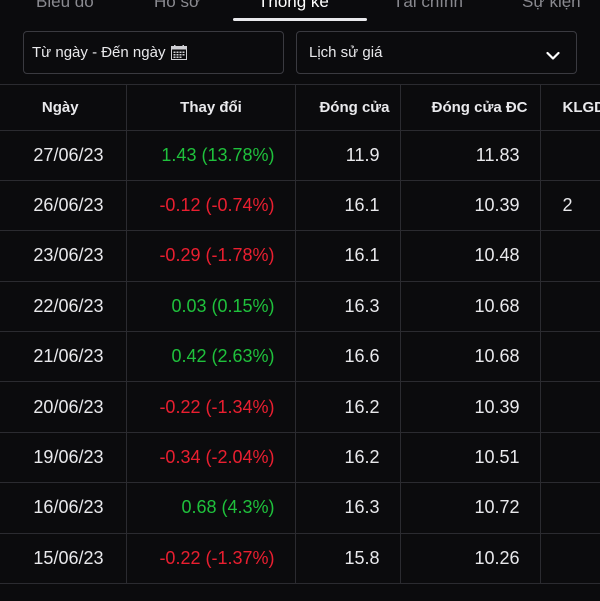 The image size is (600, 601). What do you see at coordinates (211, 458) in the screenshot?
I see `cell-change: -0.34 (-2.04%)` at bounding box center [211, 458].